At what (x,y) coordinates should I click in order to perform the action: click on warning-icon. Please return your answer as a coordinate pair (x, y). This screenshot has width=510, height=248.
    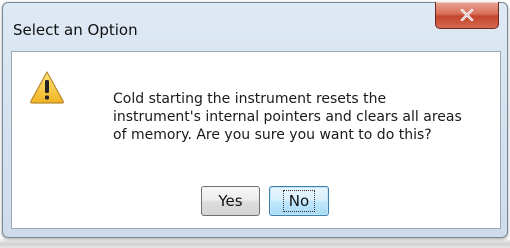
    Looking at the image, I should click on (47, 87).